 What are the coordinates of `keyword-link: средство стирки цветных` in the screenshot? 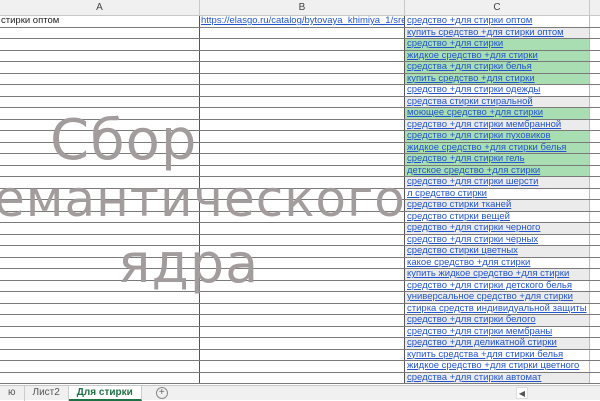 It's located at (462, 251).